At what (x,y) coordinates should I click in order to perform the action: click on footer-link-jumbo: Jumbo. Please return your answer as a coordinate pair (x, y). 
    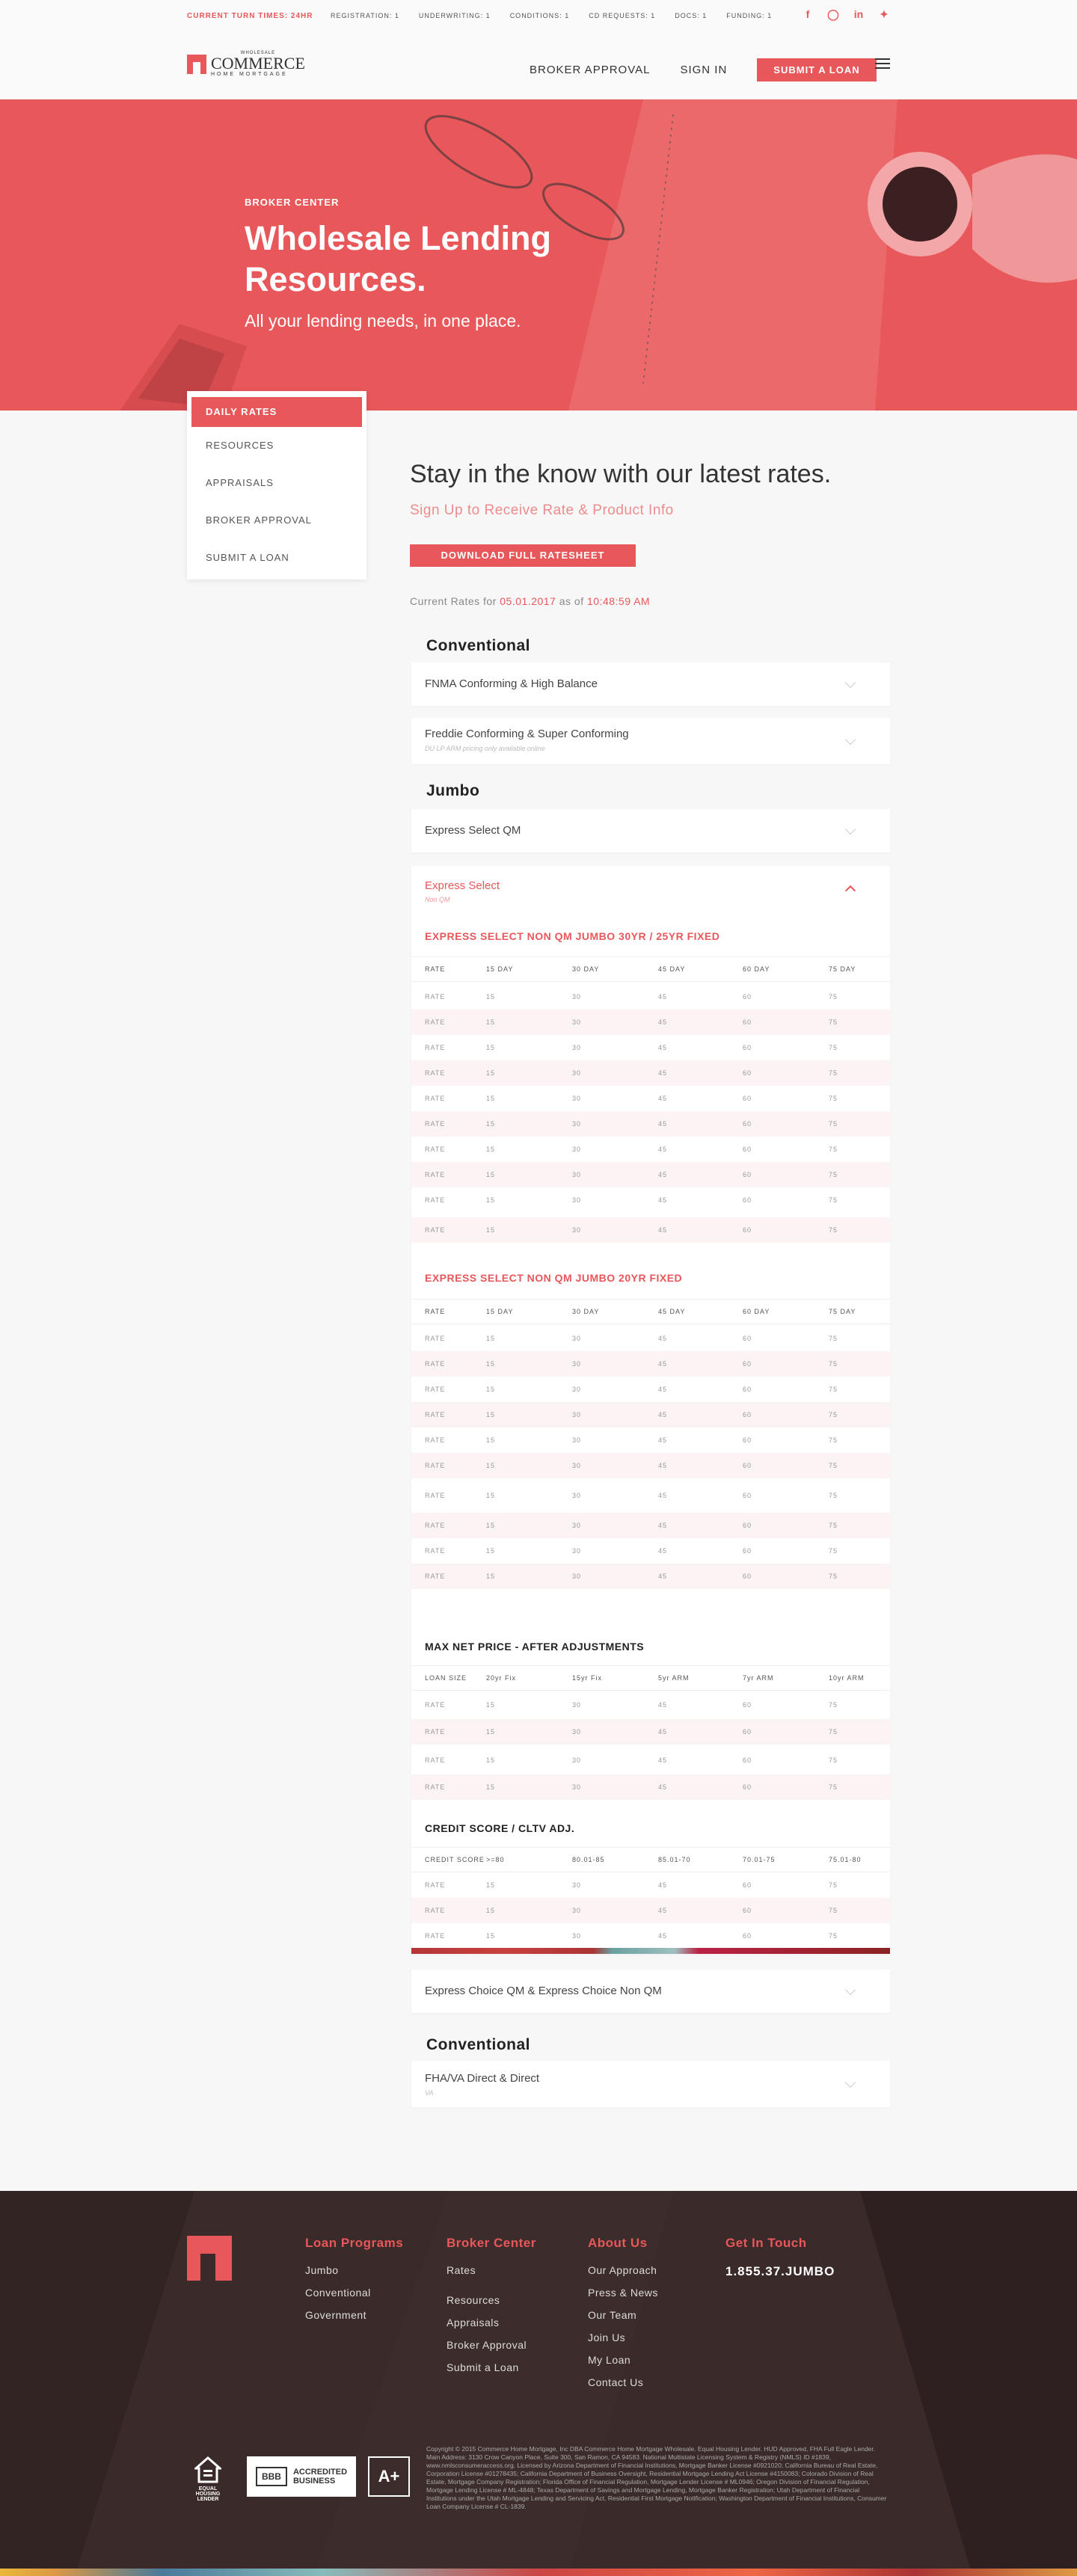
    Looking at the image, I should click on (354, 2270).